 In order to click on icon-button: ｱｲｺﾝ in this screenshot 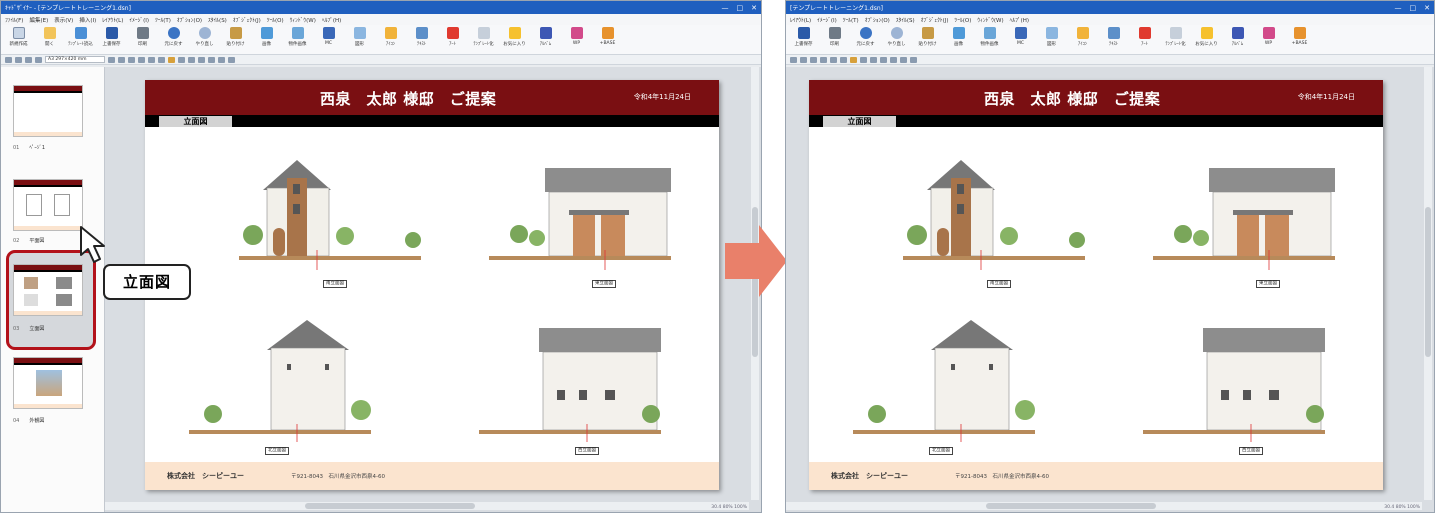, I will do `click(390, 40)`.